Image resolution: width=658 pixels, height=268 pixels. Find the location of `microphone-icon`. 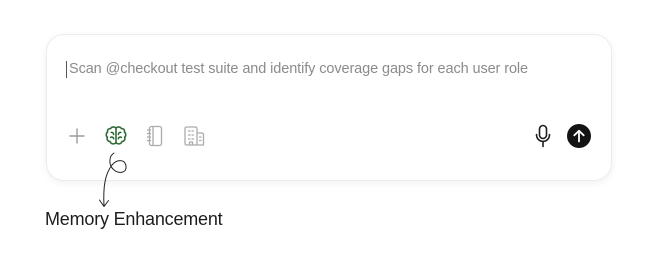

microphone-icon is located at coordinates (543, 136).